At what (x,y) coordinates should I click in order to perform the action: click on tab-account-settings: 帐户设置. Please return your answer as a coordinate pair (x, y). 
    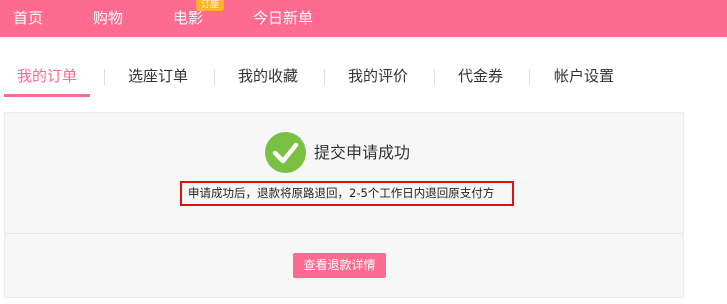
    Looking at the image, I should click on (584, 76).